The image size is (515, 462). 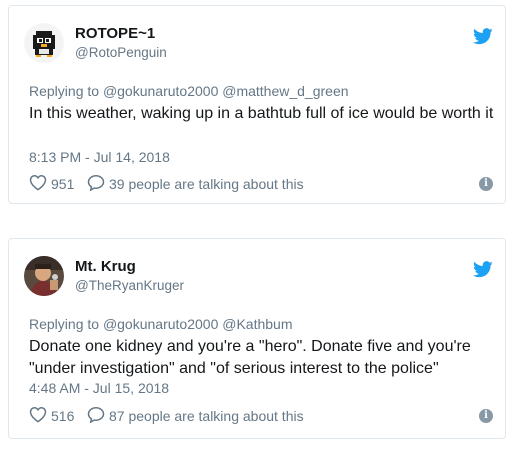 I want to click on tweet-actions: 516 87 people are talking about this i, so click(x=261, y=417).